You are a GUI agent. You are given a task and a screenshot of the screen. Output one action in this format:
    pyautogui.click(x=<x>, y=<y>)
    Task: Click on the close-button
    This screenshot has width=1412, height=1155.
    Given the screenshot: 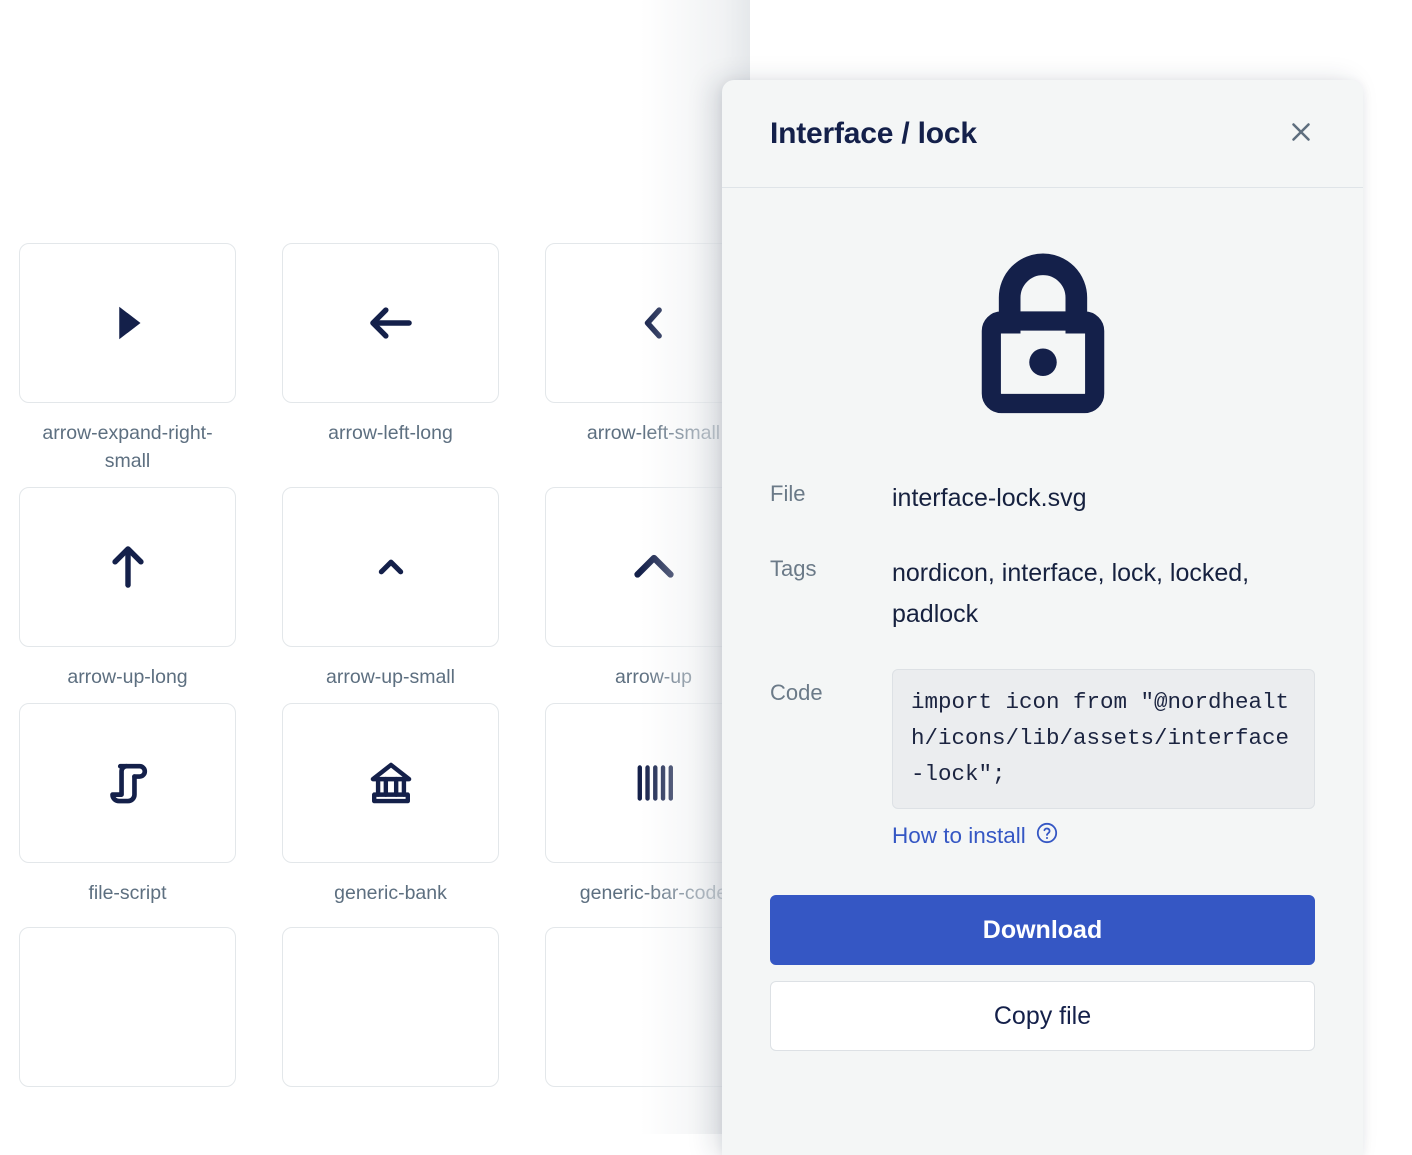 What is the action you would take?
    pyautogui.click(x=1301, y=134)
    